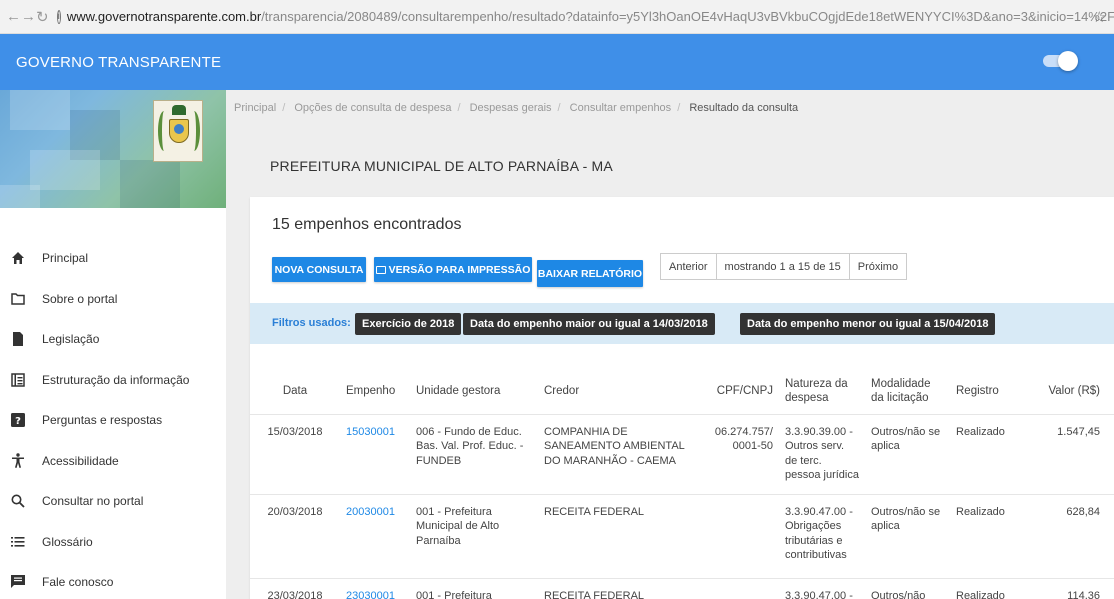 The height and width of the screenshot is (599, 1114). I want to click on star-icon: ☆, so click(1099, 17).